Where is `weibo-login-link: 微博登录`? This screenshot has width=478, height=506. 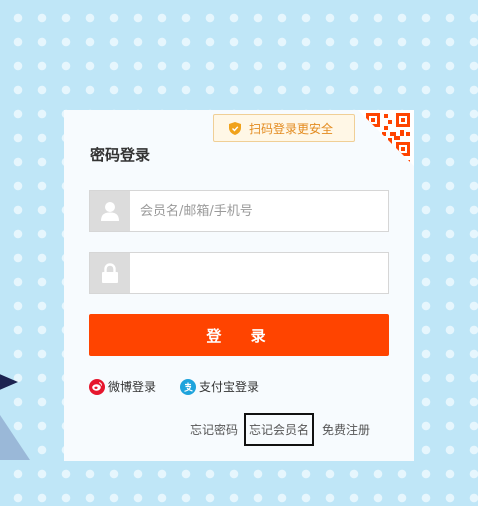 weibo-login-link: 微博登录 is located at coordinates (122, 386).